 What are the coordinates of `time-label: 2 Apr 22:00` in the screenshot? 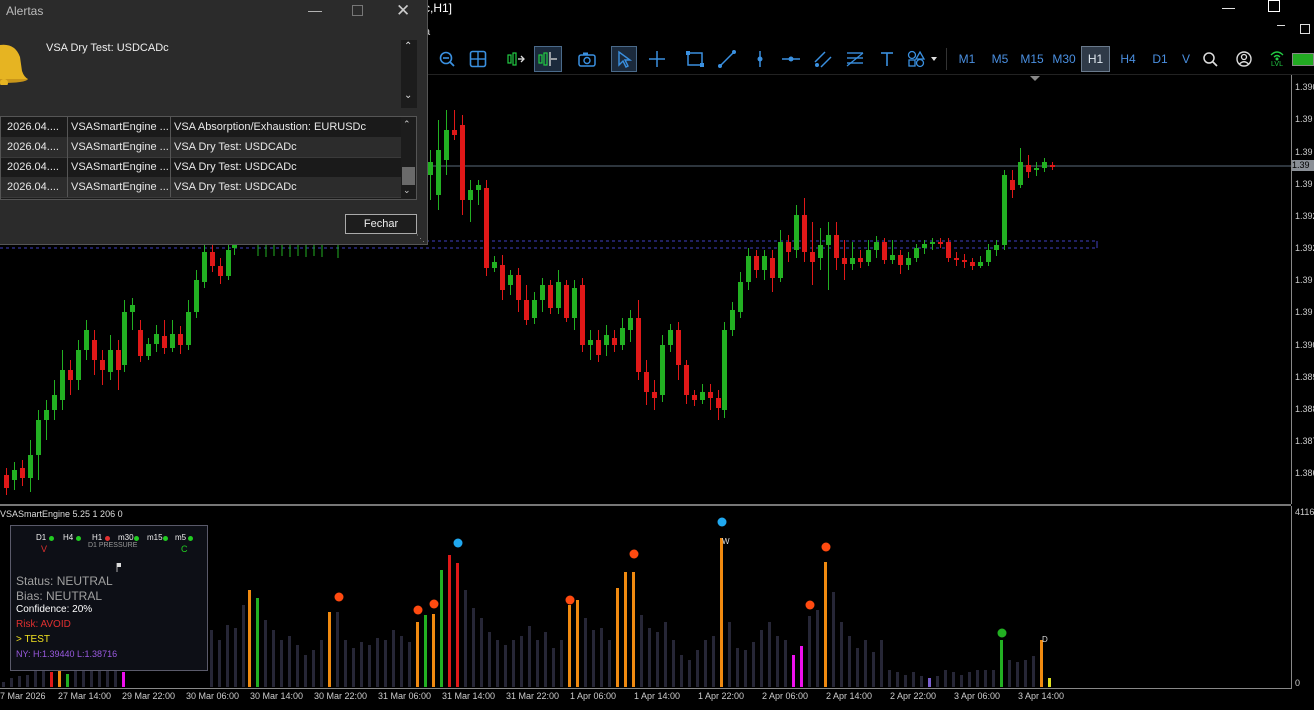 It's located at (913, 696).